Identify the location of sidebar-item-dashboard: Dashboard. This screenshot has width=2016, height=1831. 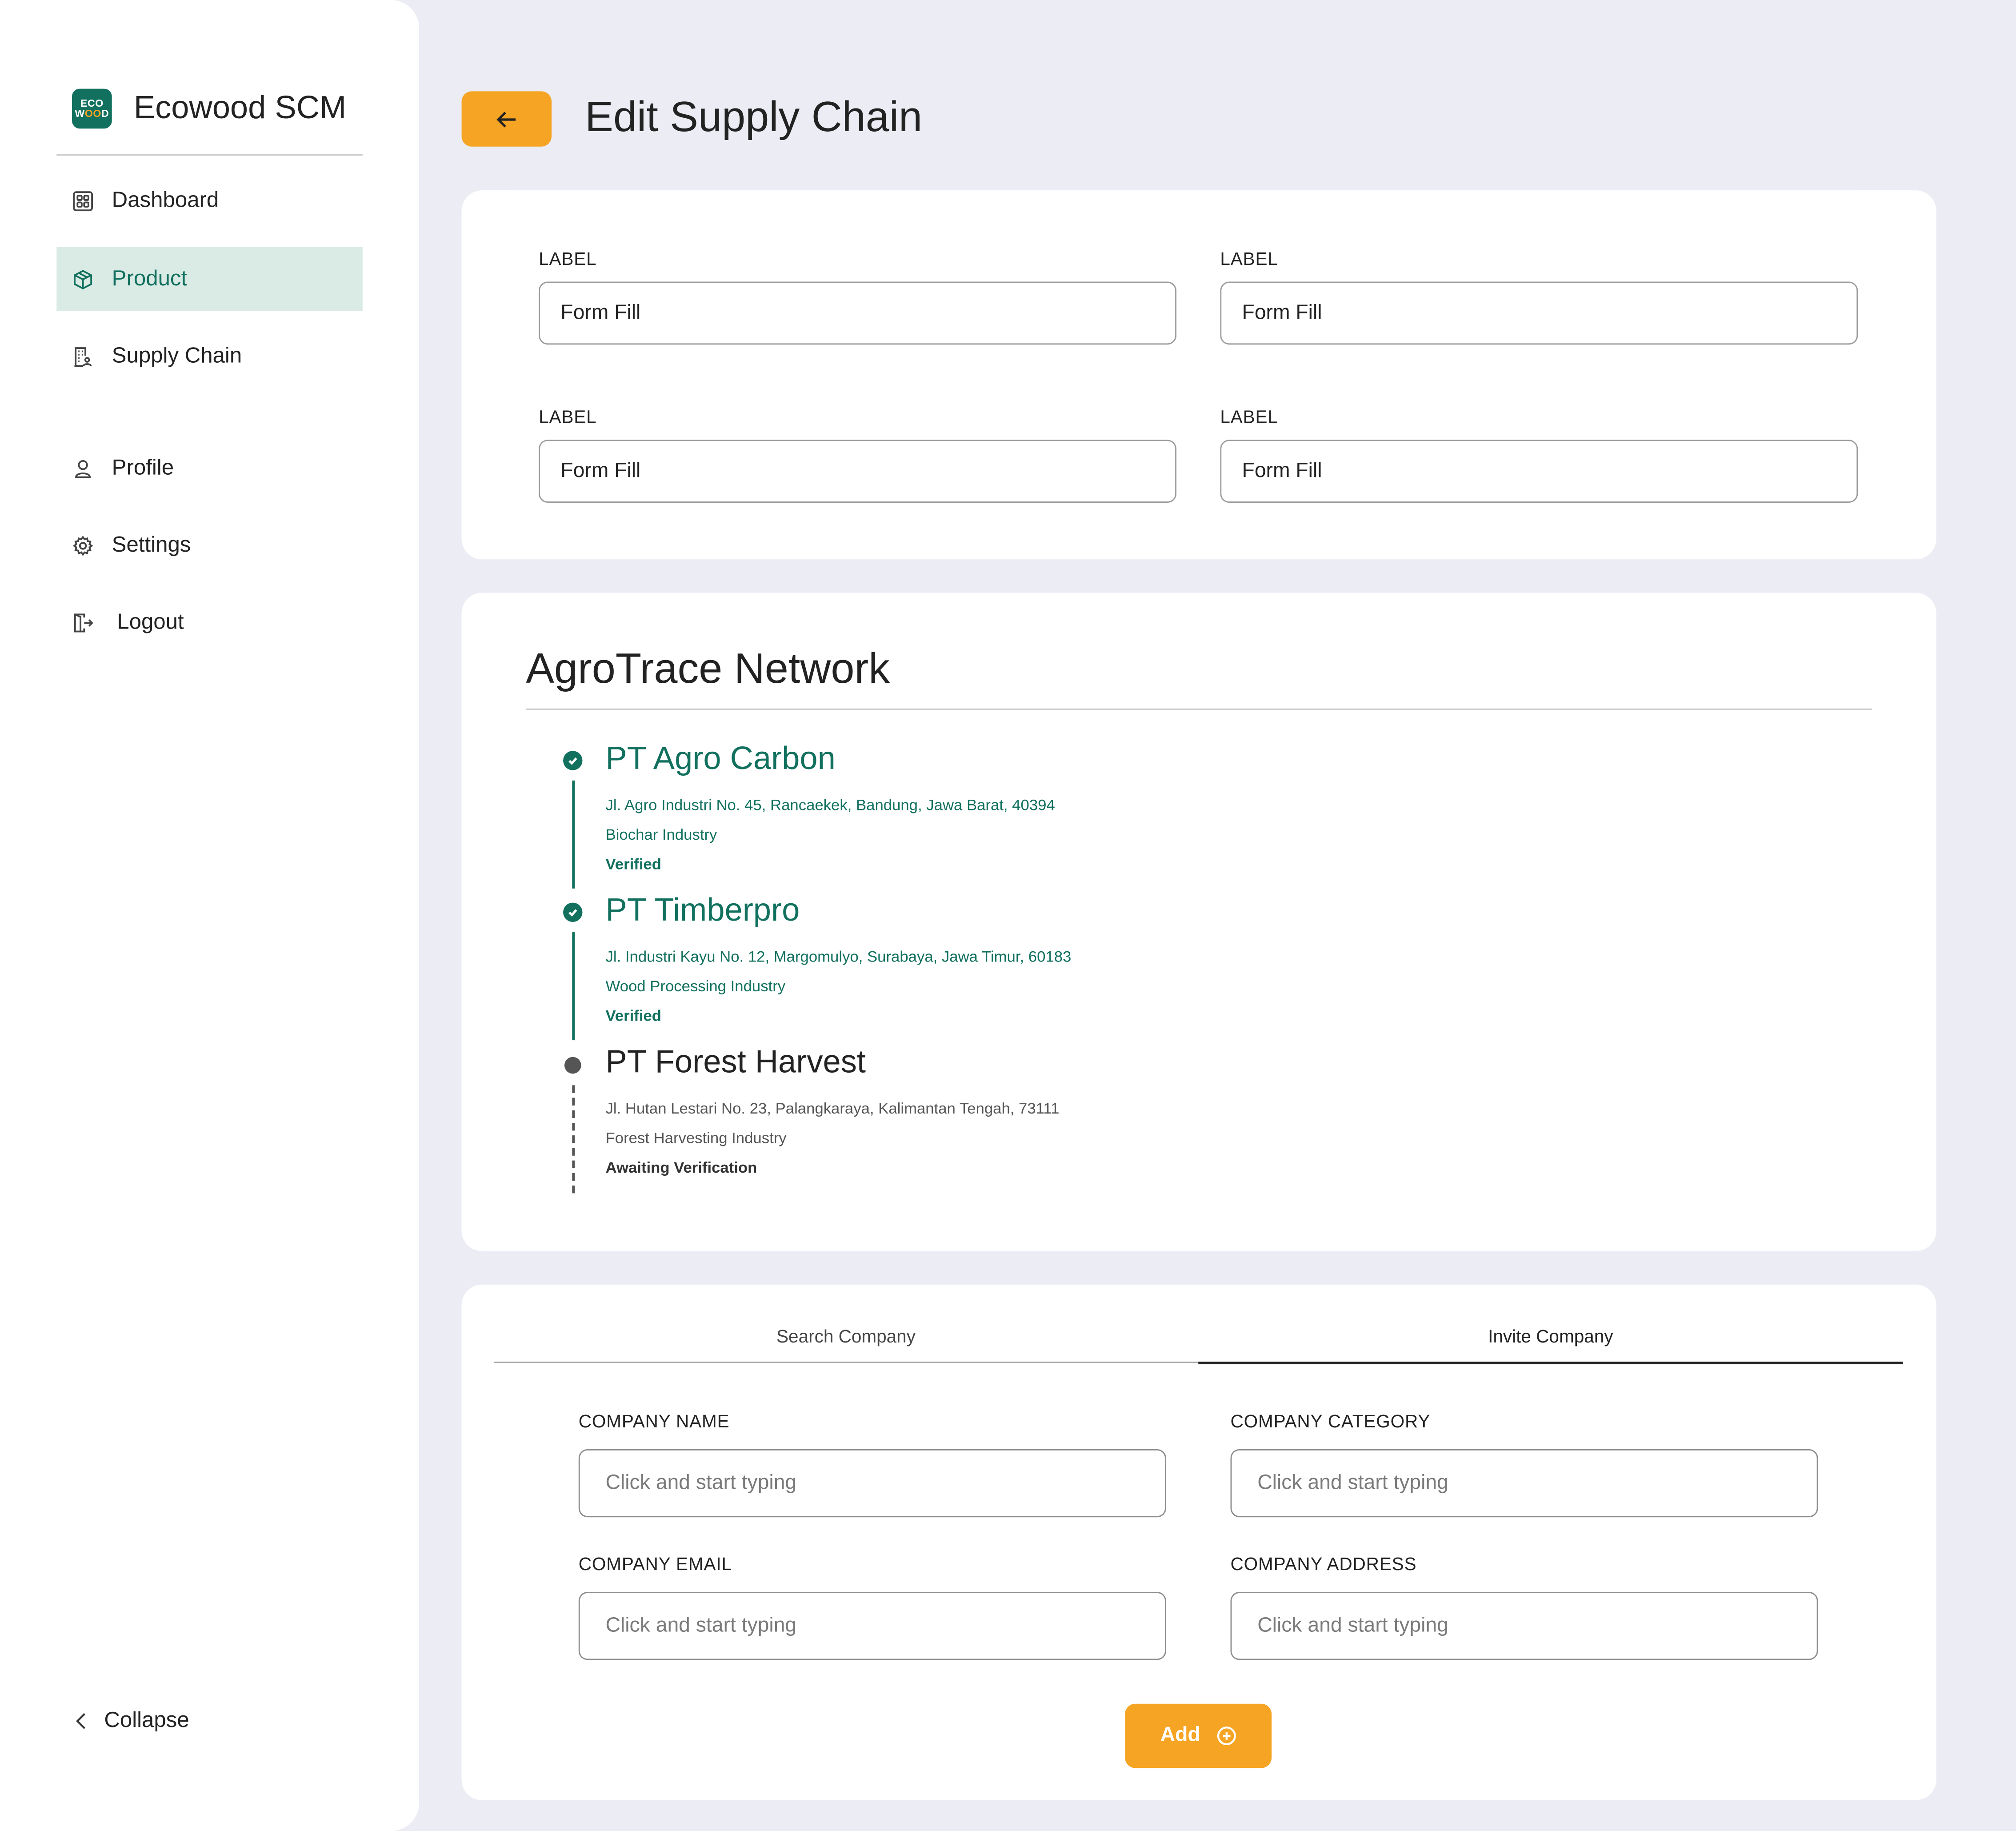
(209, 200).